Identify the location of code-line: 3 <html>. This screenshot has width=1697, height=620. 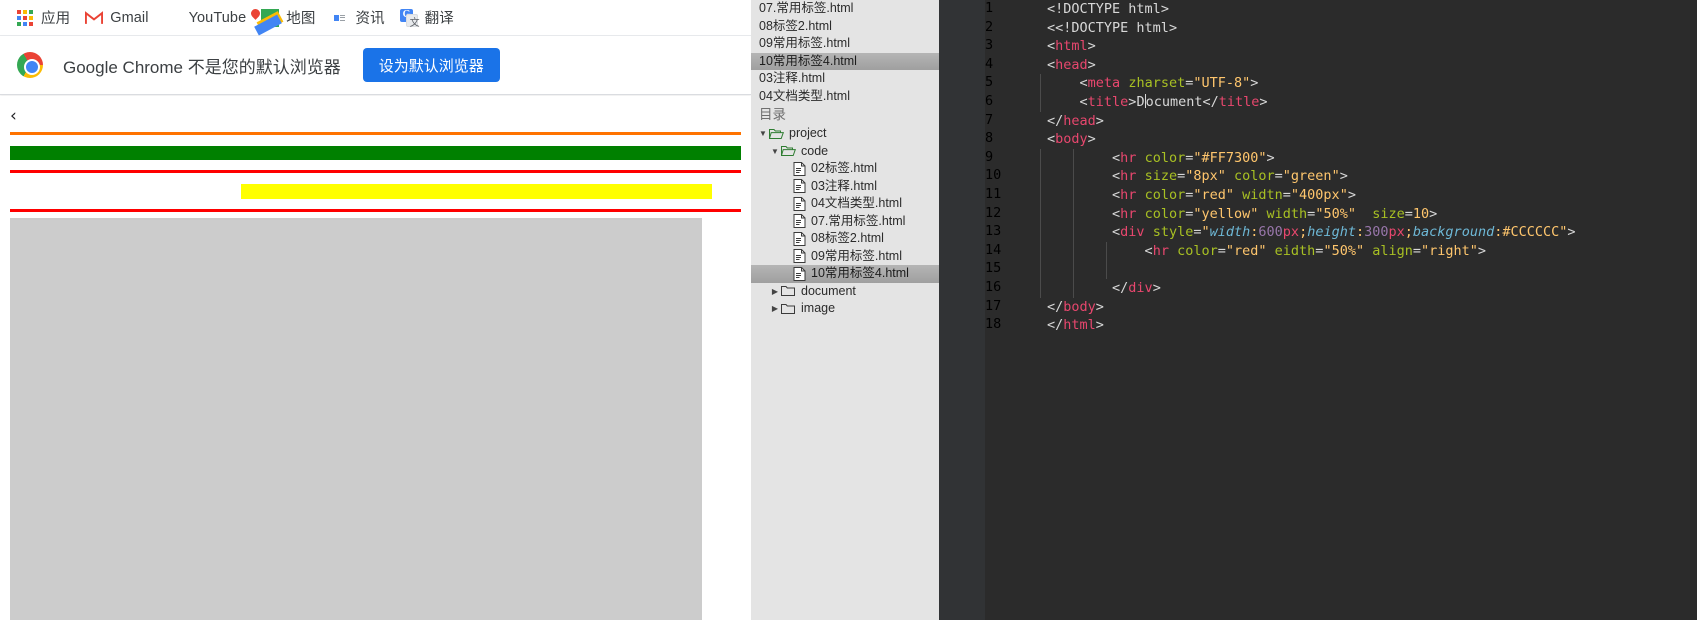
(1341, 46).